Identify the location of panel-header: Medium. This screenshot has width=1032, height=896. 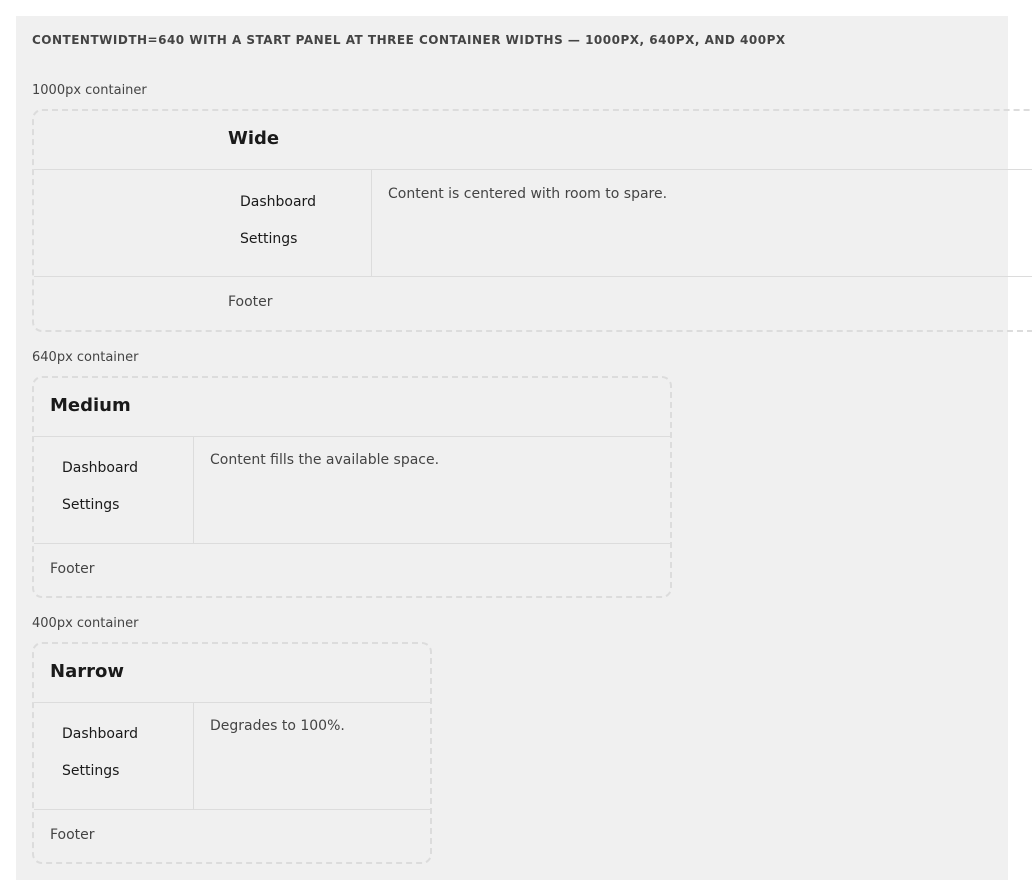
(352, 407).